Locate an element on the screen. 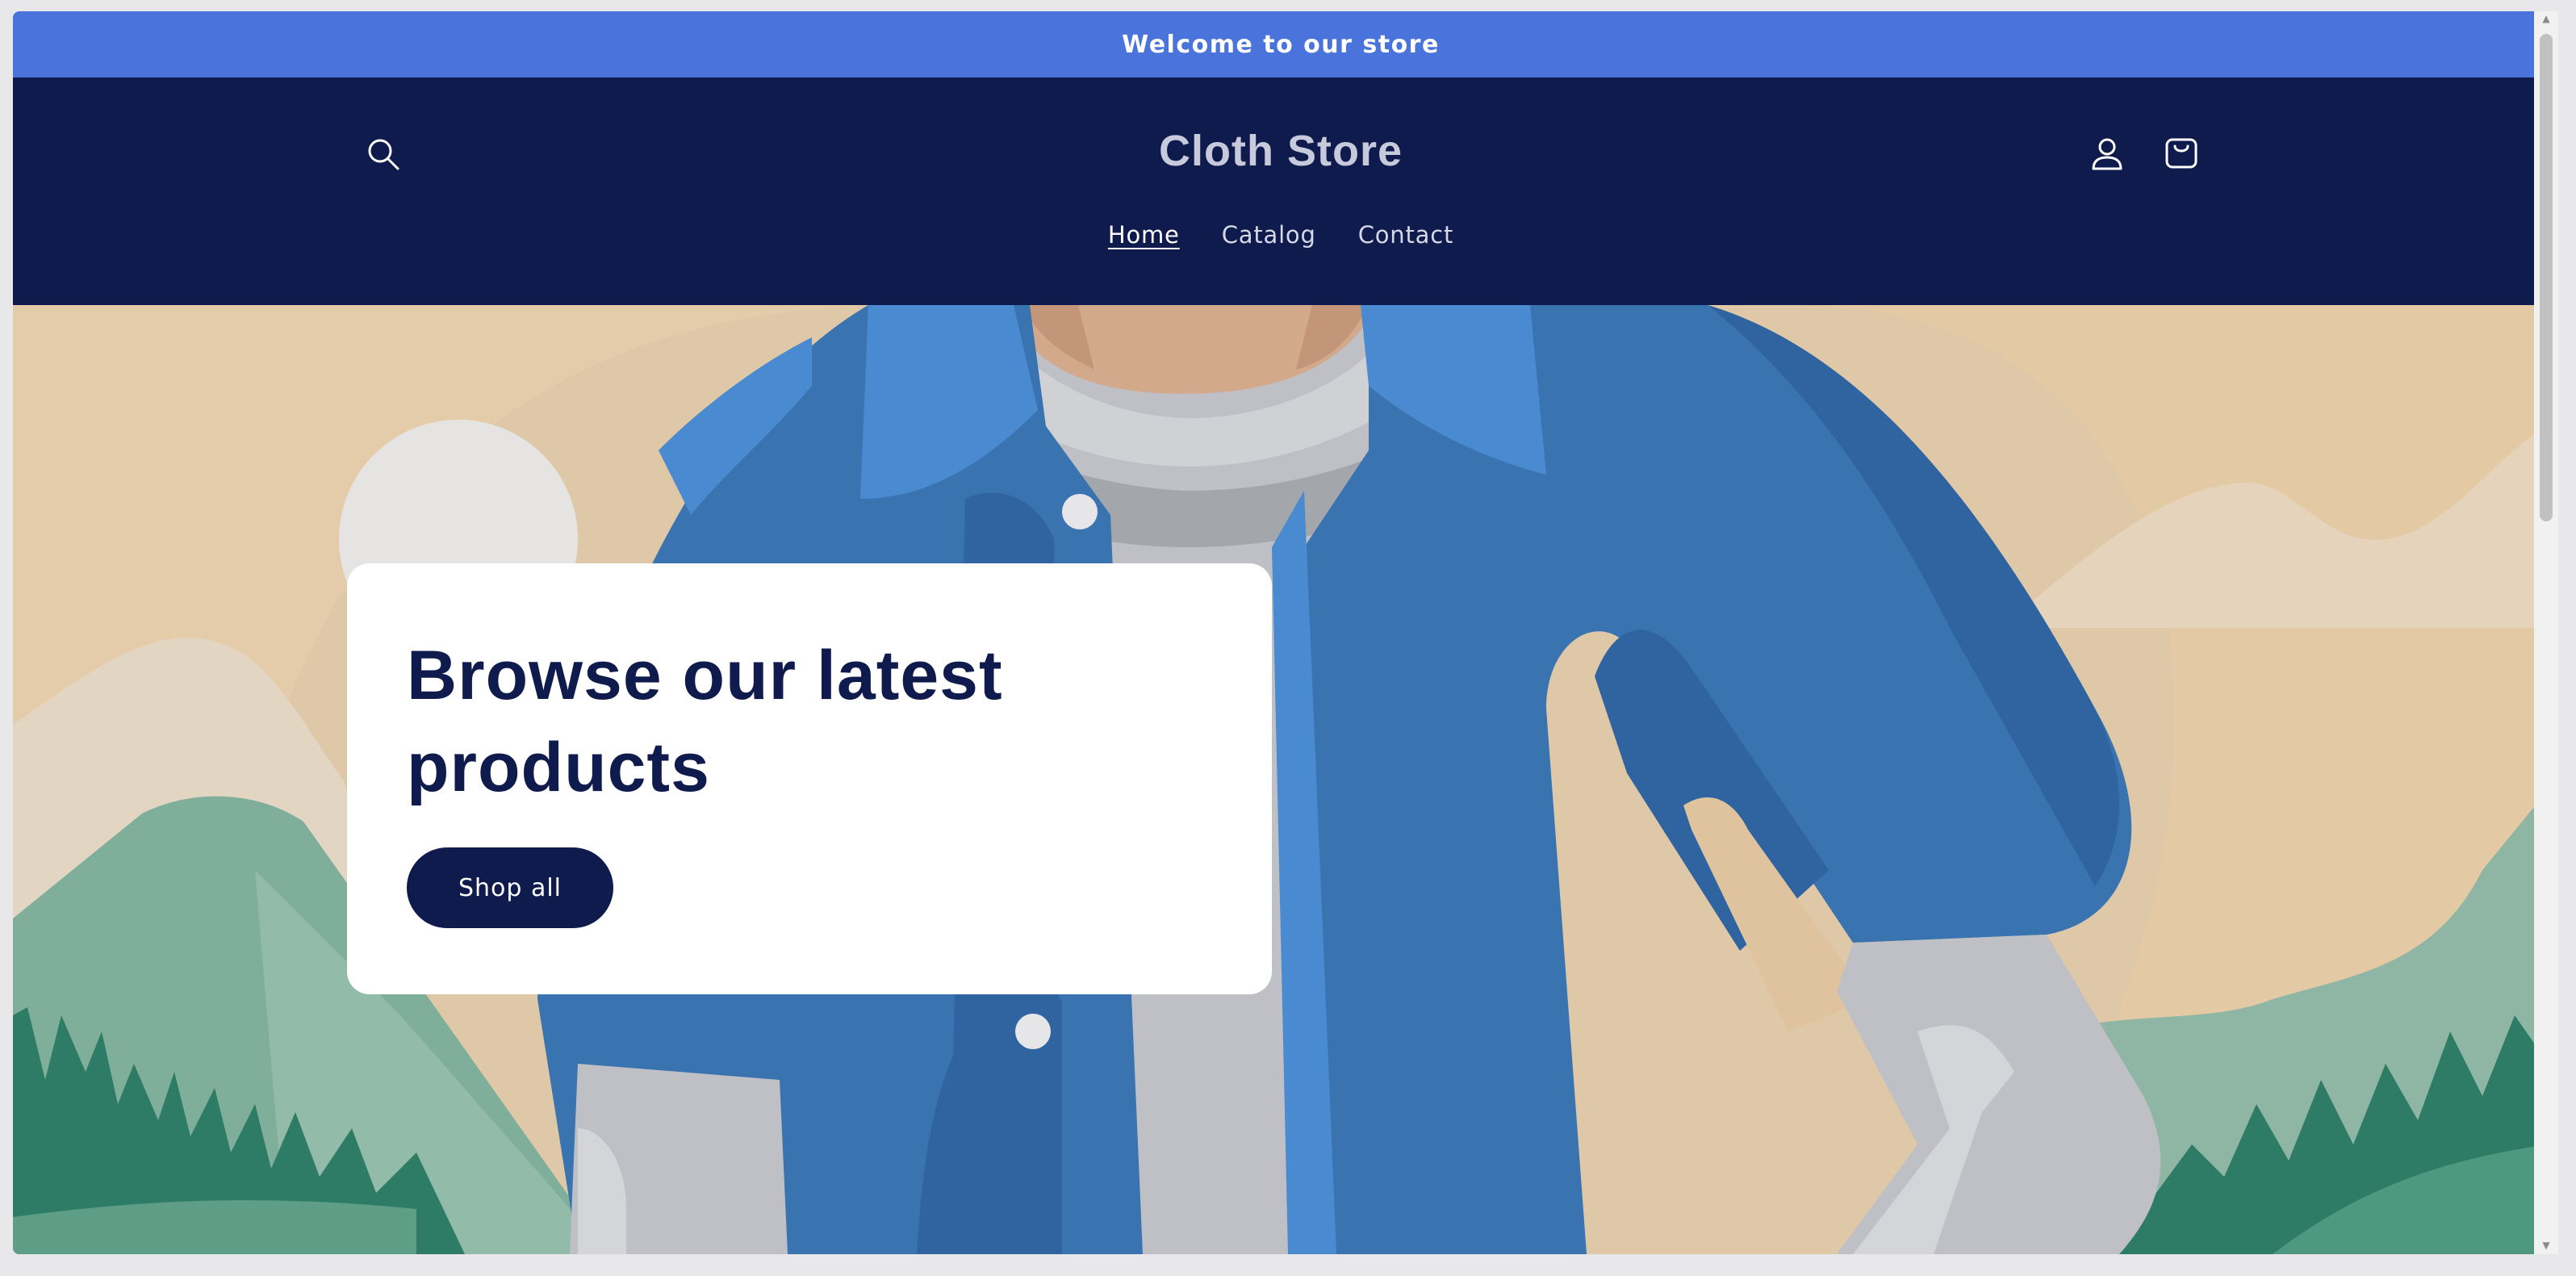 The width and height of the screenshot is (2576, 1276). hero-card: Browse our latest products Shop all is located at coordinates (809, 779).